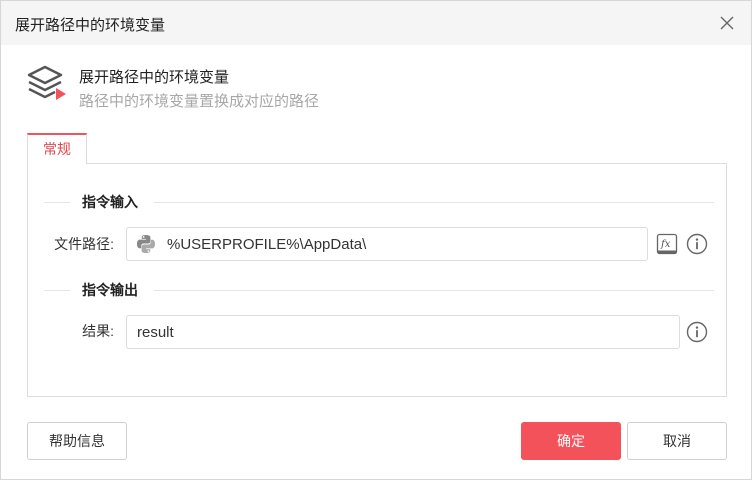 The height and width of the screenshot is (480, 752). Describe the element at coordinates (77, 441) in the screenshot. I see `help-button: 帮助信息` at that location.